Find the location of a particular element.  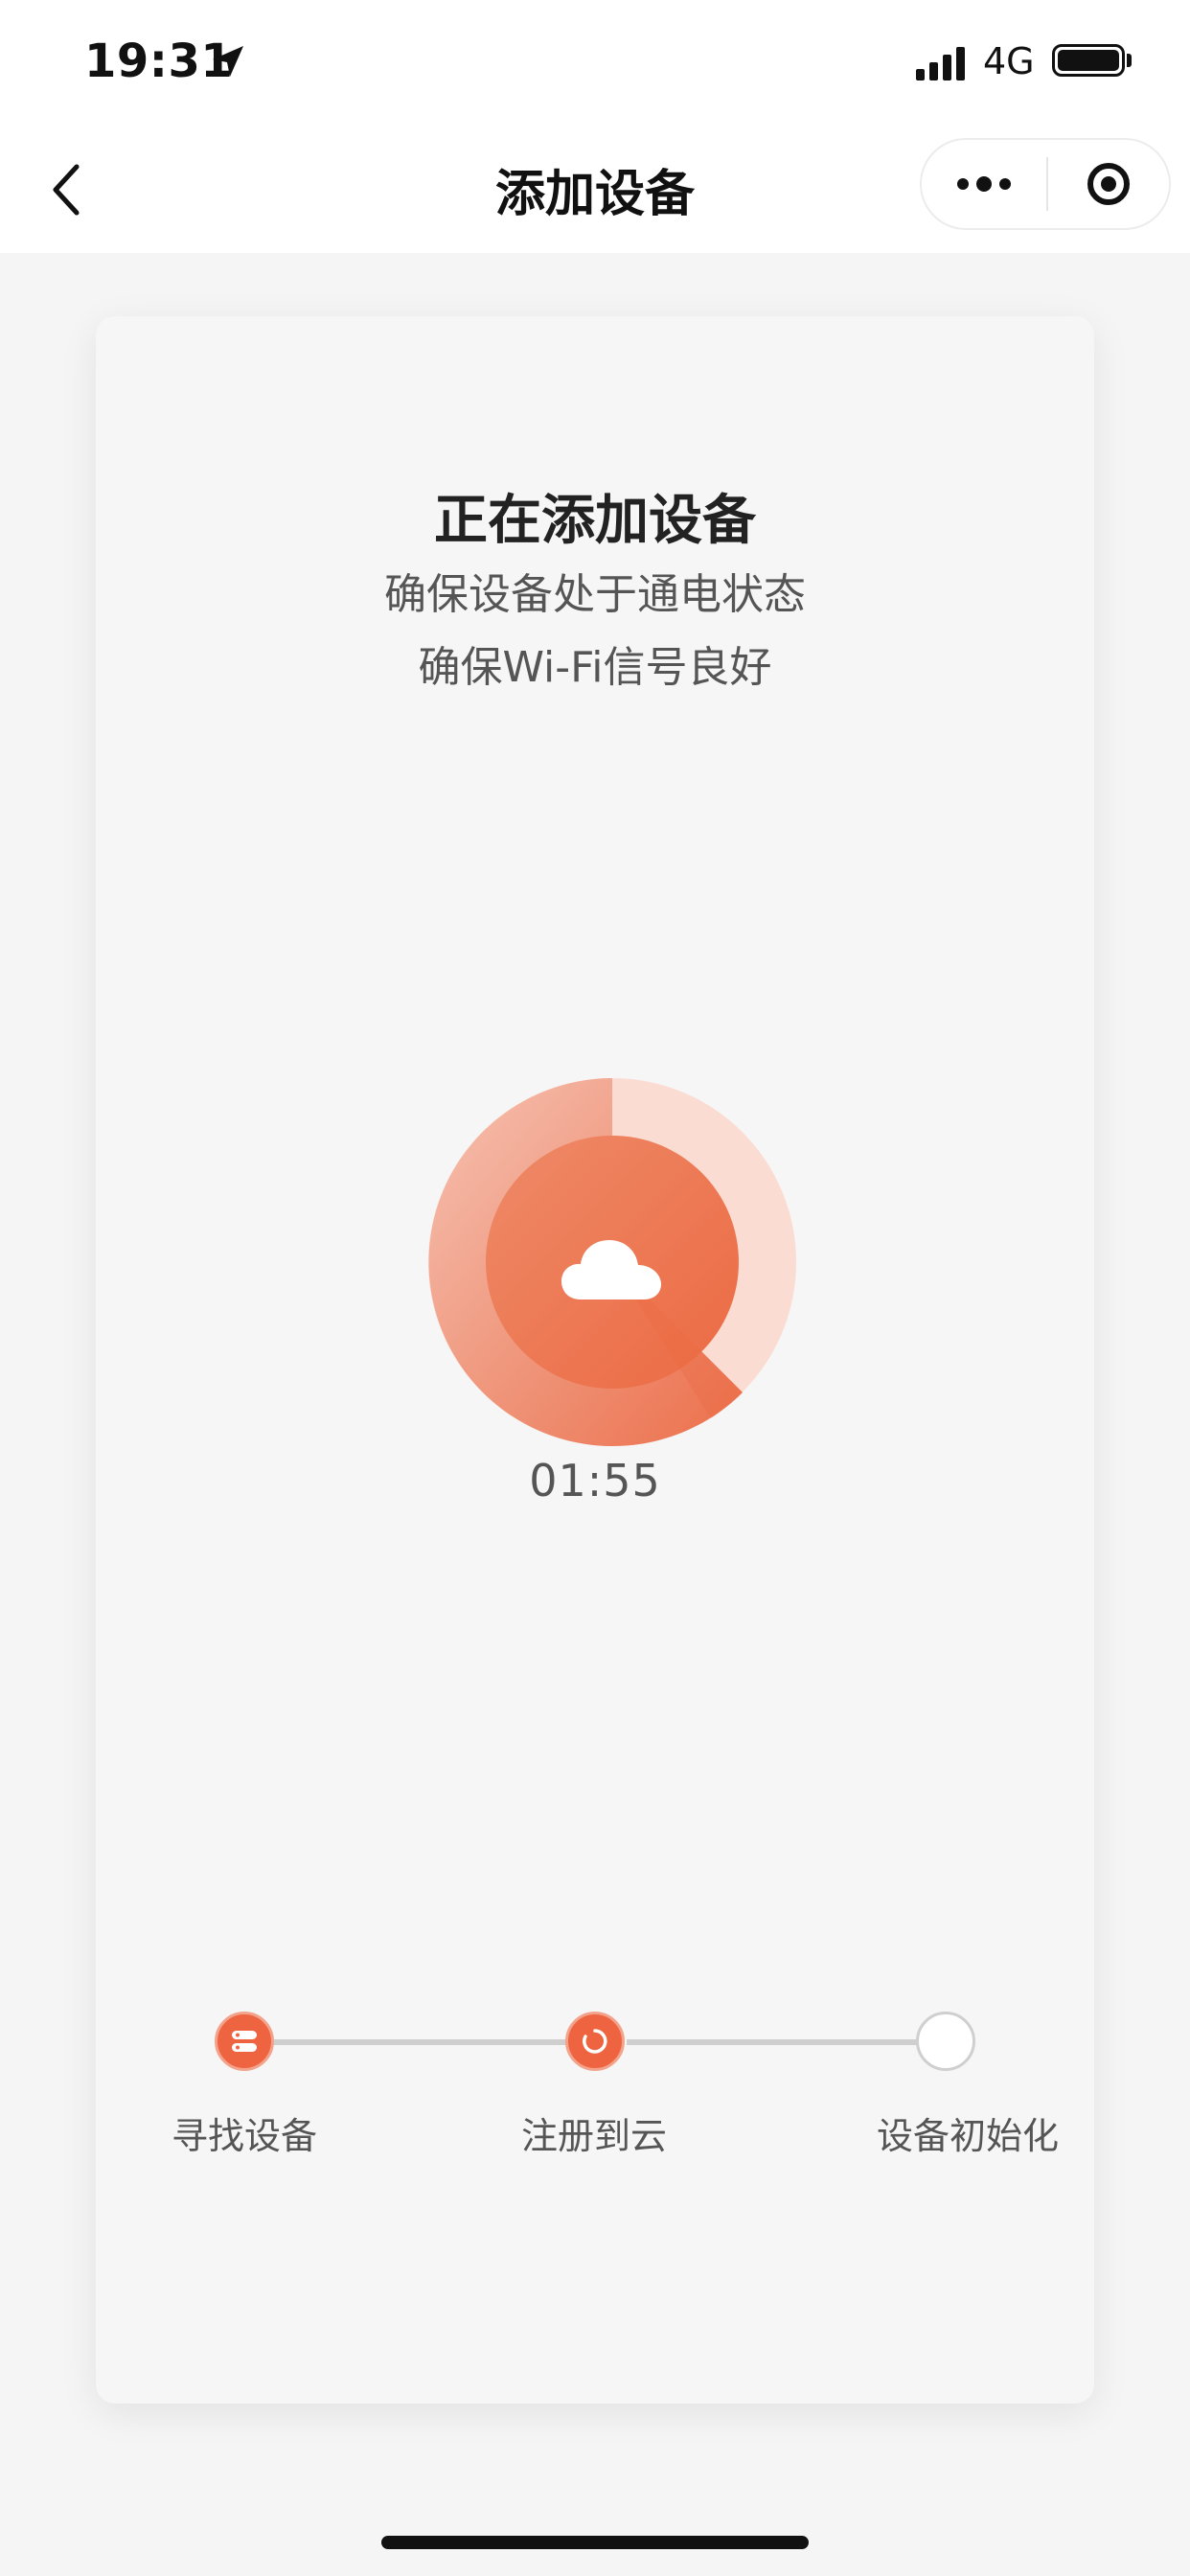

more-button is located at coordinates (984, 184).